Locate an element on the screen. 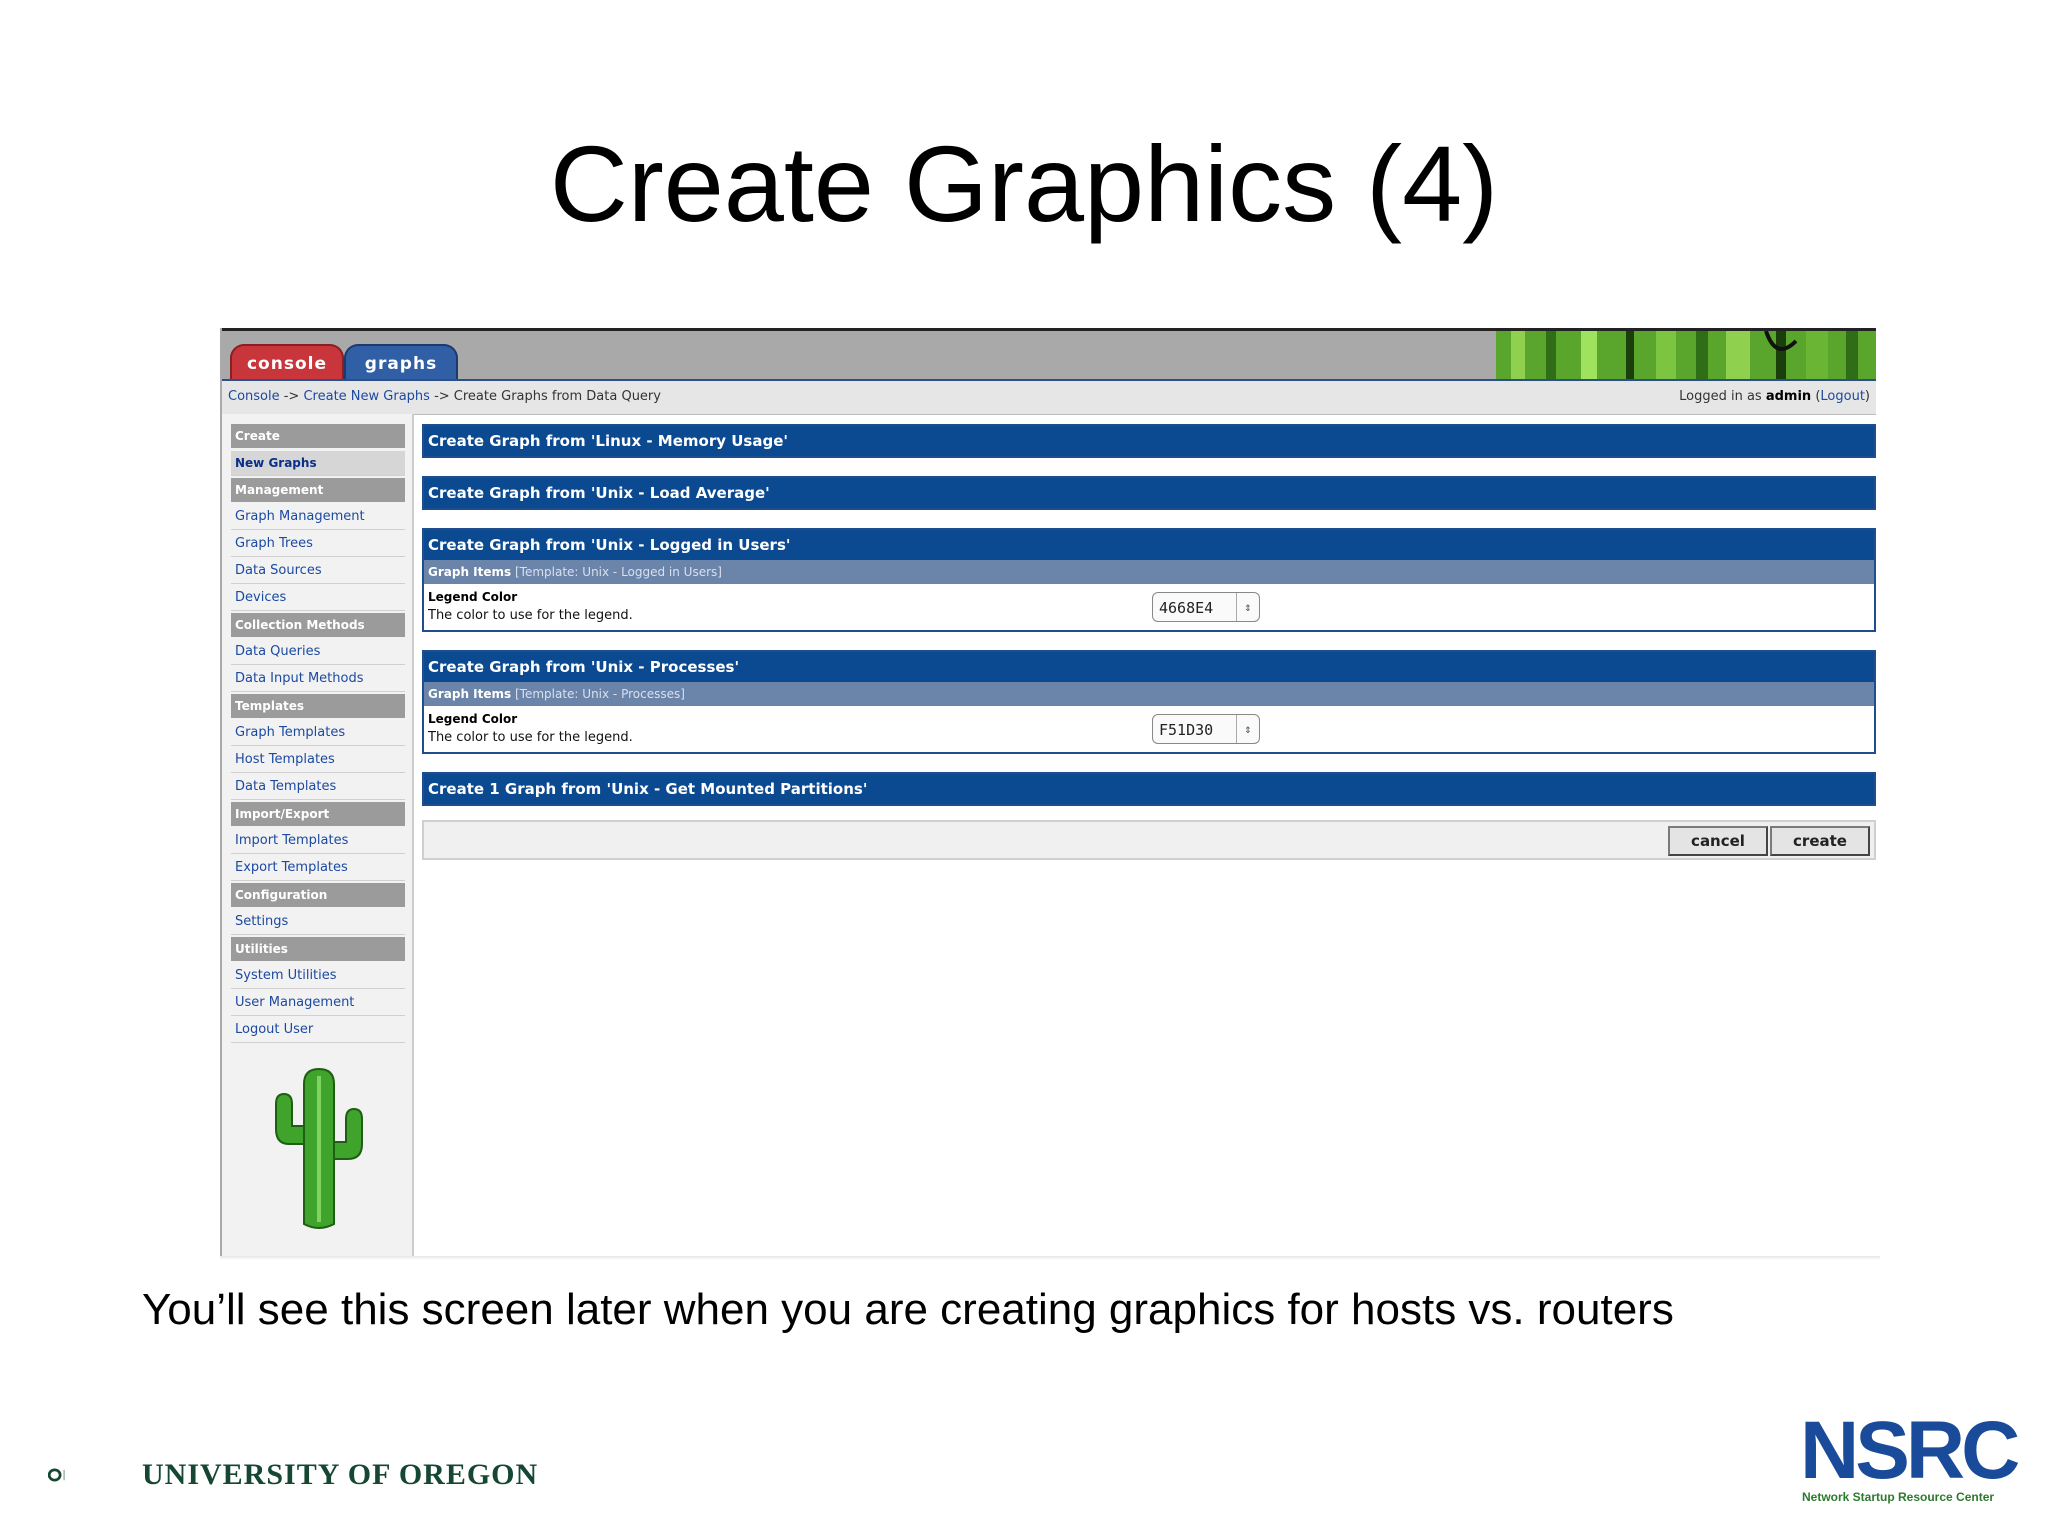 This screenshot has width=2048, height=1535. university-of-oregon-wordmark: UNIVERSITY OF OREGON is located at coordinates (340, 1474).